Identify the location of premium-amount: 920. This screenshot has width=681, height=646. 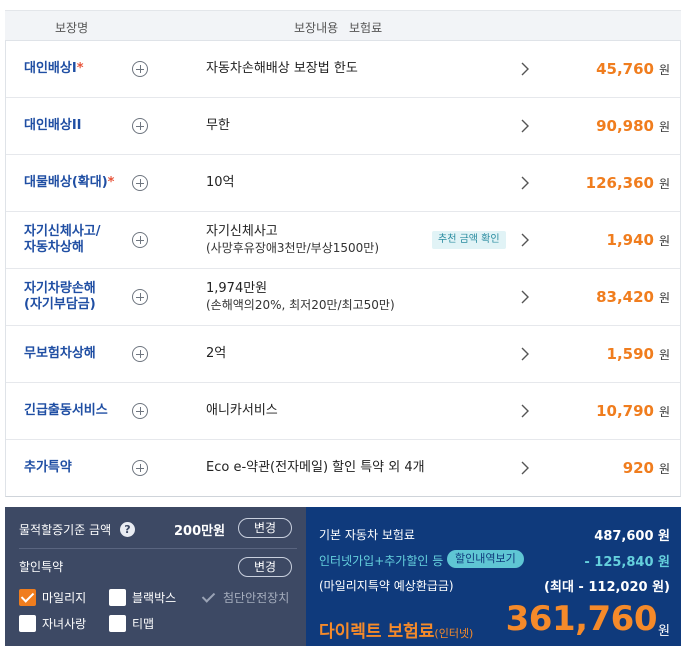
(638, 468).